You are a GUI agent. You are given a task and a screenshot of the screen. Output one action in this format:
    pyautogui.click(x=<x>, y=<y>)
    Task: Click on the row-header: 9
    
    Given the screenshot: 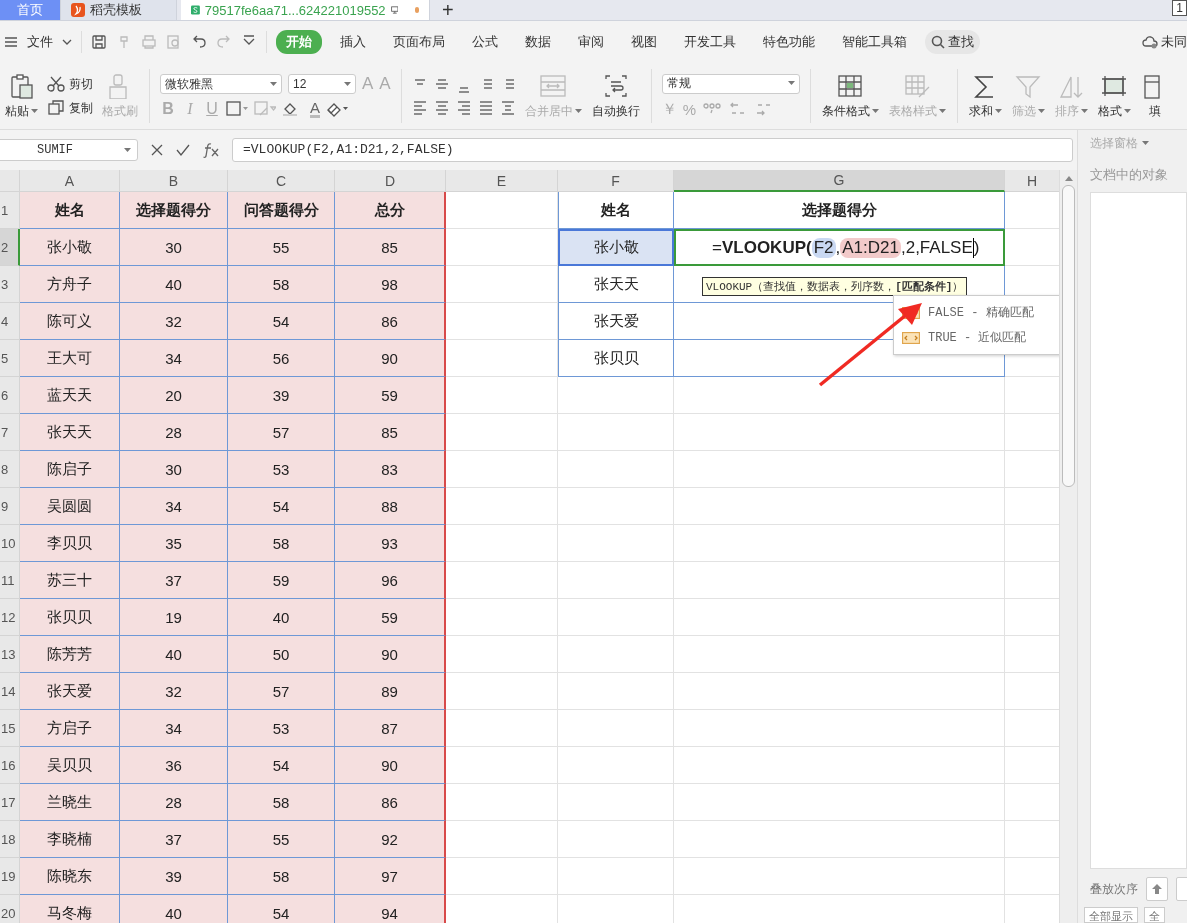 What is the action you would take?
    pyautogui.click(x=10, y=506)
    